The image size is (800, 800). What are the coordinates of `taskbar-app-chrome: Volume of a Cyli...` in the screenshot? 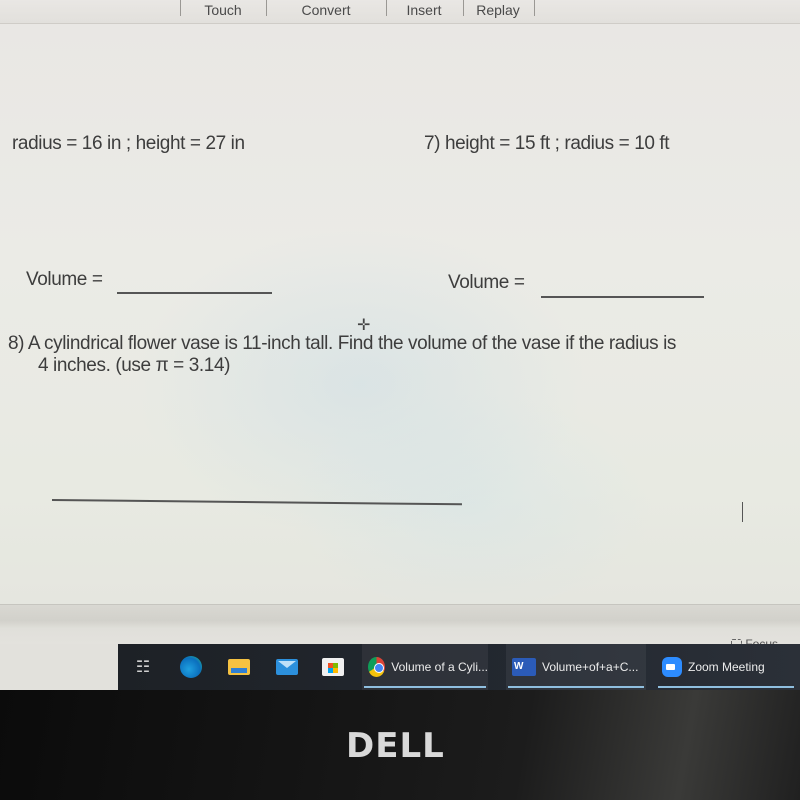 It's located at (425, 667).